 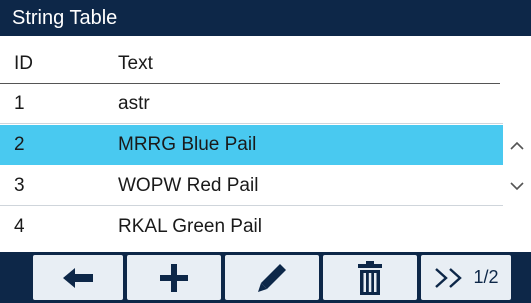 What do you see at coordinates (19, 226) in the screenshot?
I see `row-id: 4` at bounding box center [19, 226].